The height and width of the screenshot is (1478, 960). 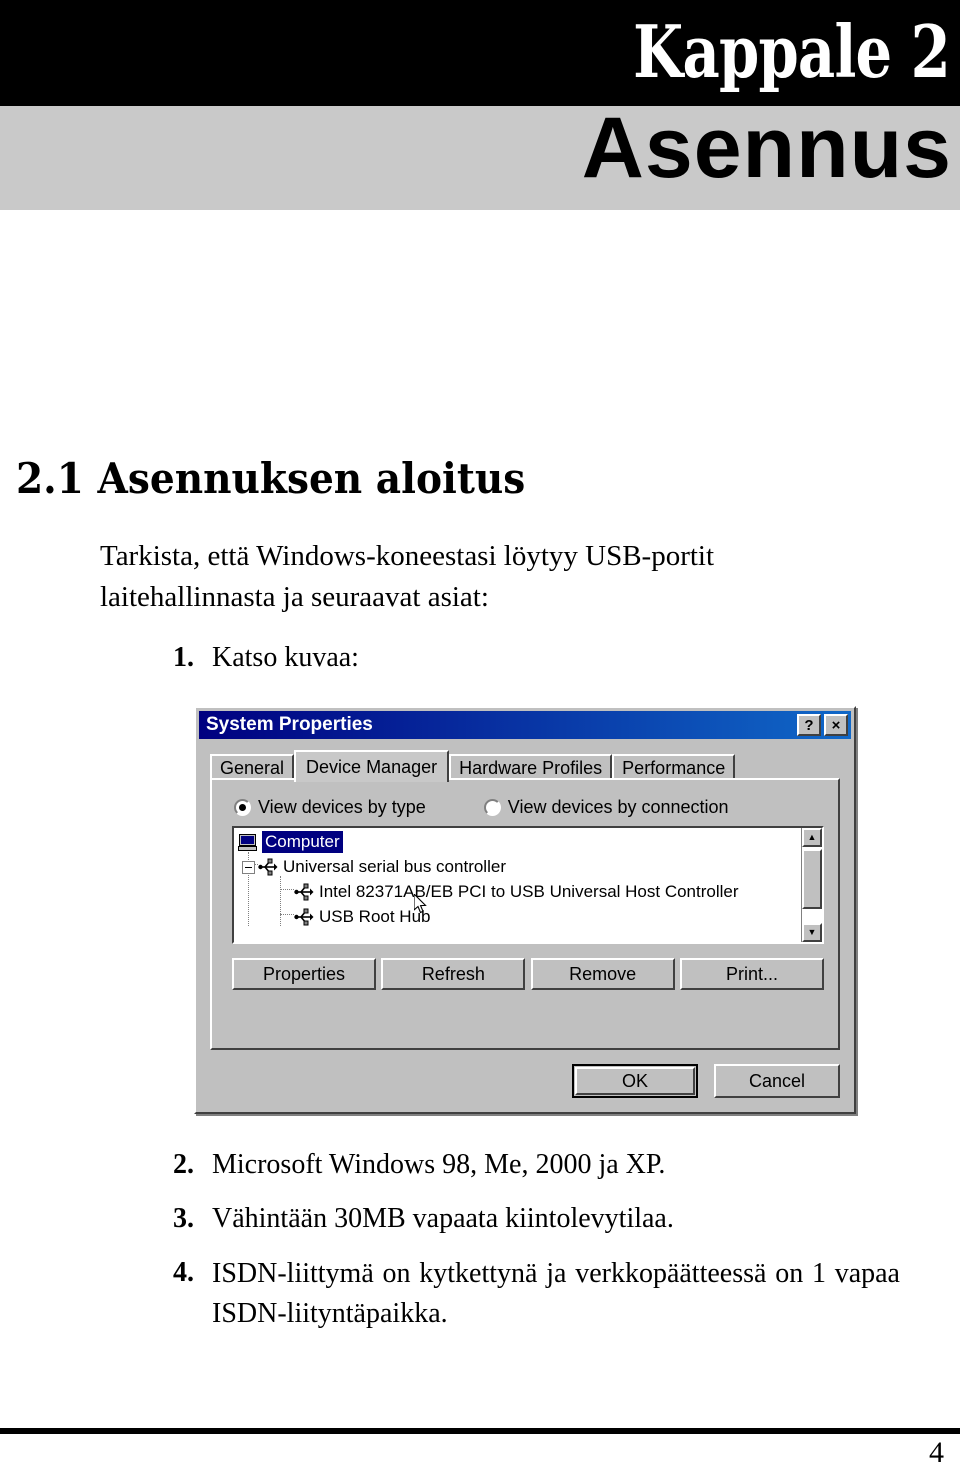 I want to click on tree-item-usb-controller: Universal serial bus controller, so click(x=374, y=867).